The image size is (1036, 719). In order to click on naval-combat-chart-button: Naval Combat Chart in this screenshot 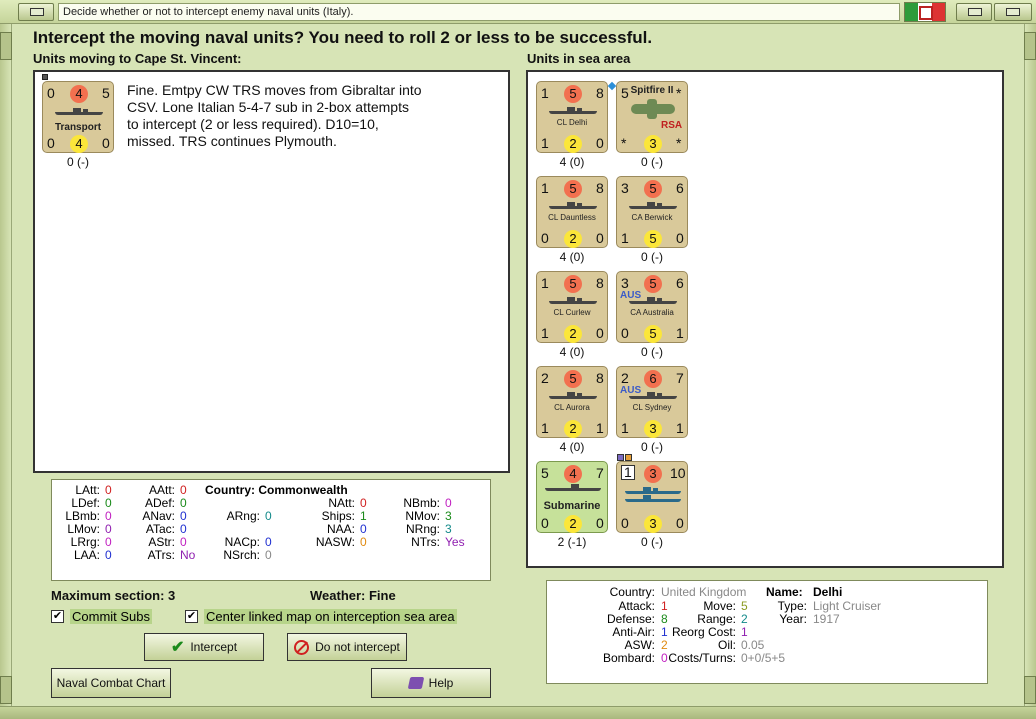, I will do `click(111, 683)`.